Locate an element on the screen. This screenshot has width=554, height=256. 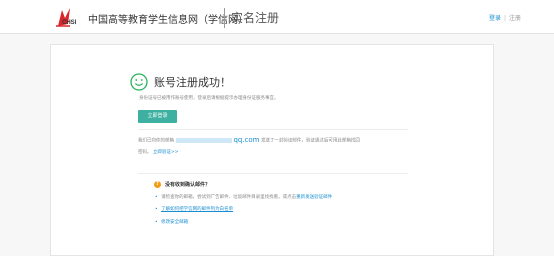
header-divider is located at coordinates (224, 18).